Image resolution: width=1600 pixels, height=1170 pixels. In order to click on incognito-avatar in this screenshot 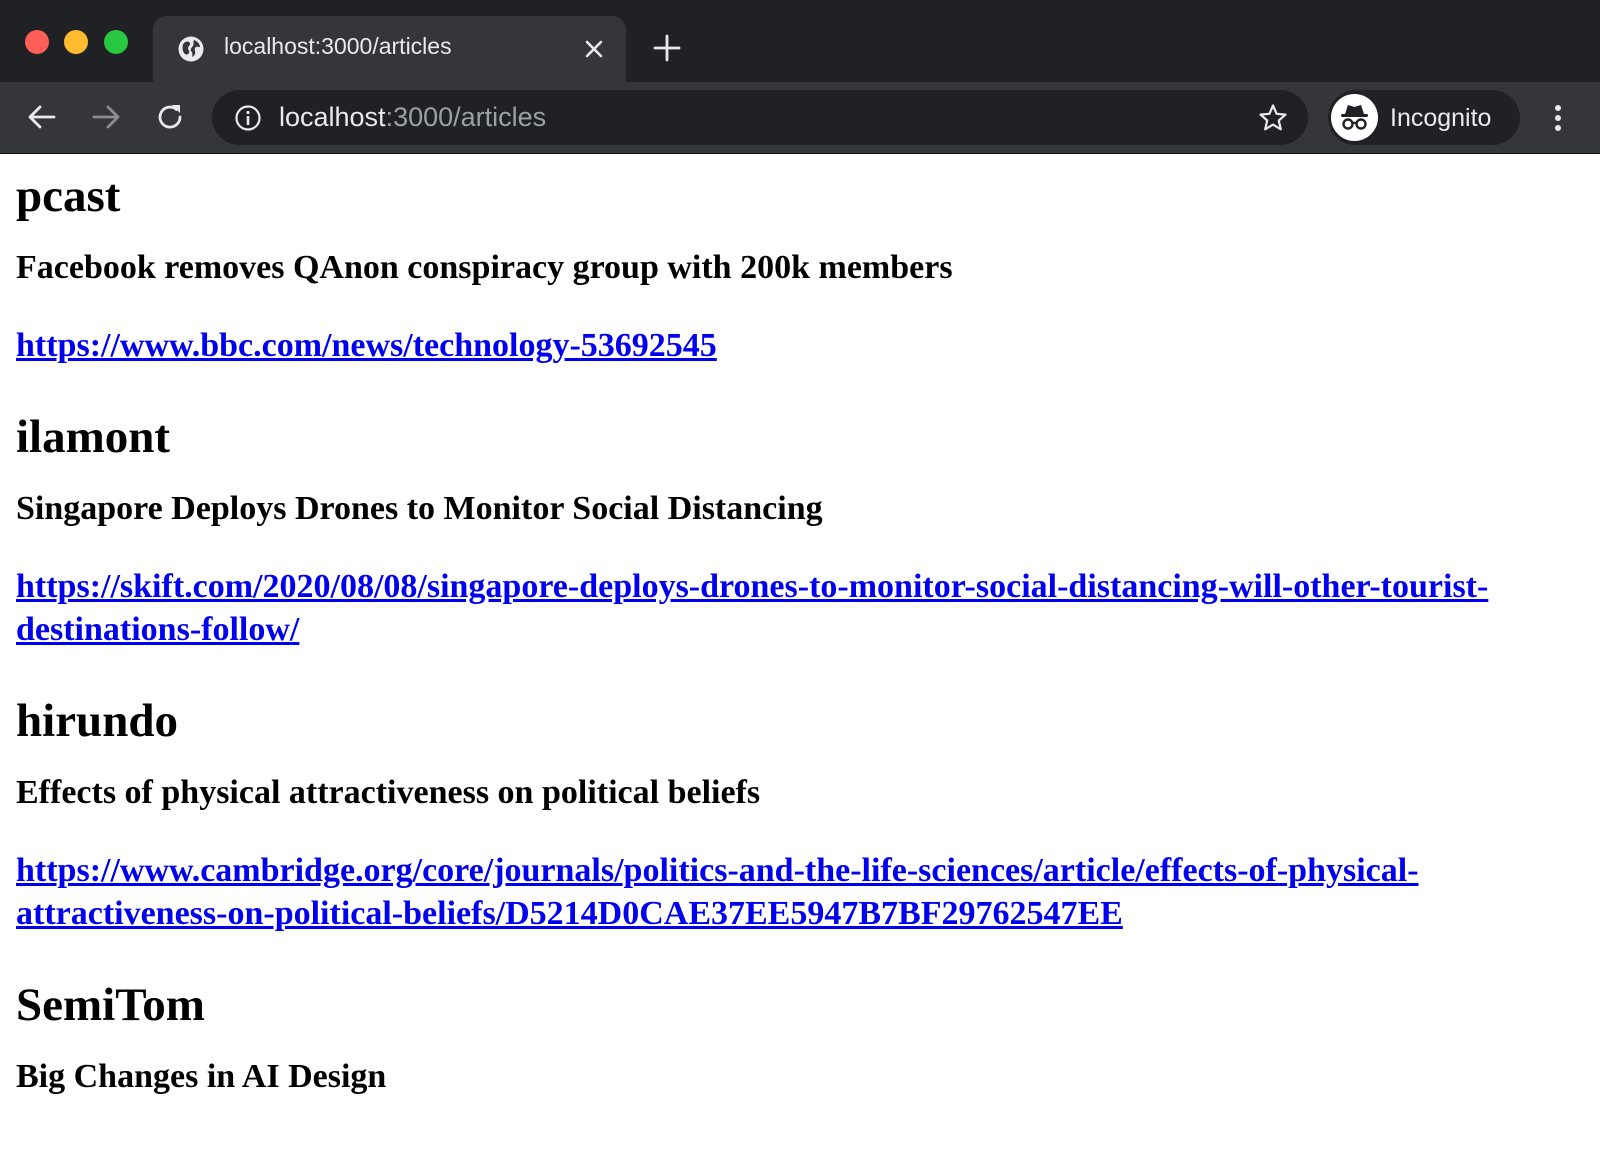, I will do `click(1354, 117)`.